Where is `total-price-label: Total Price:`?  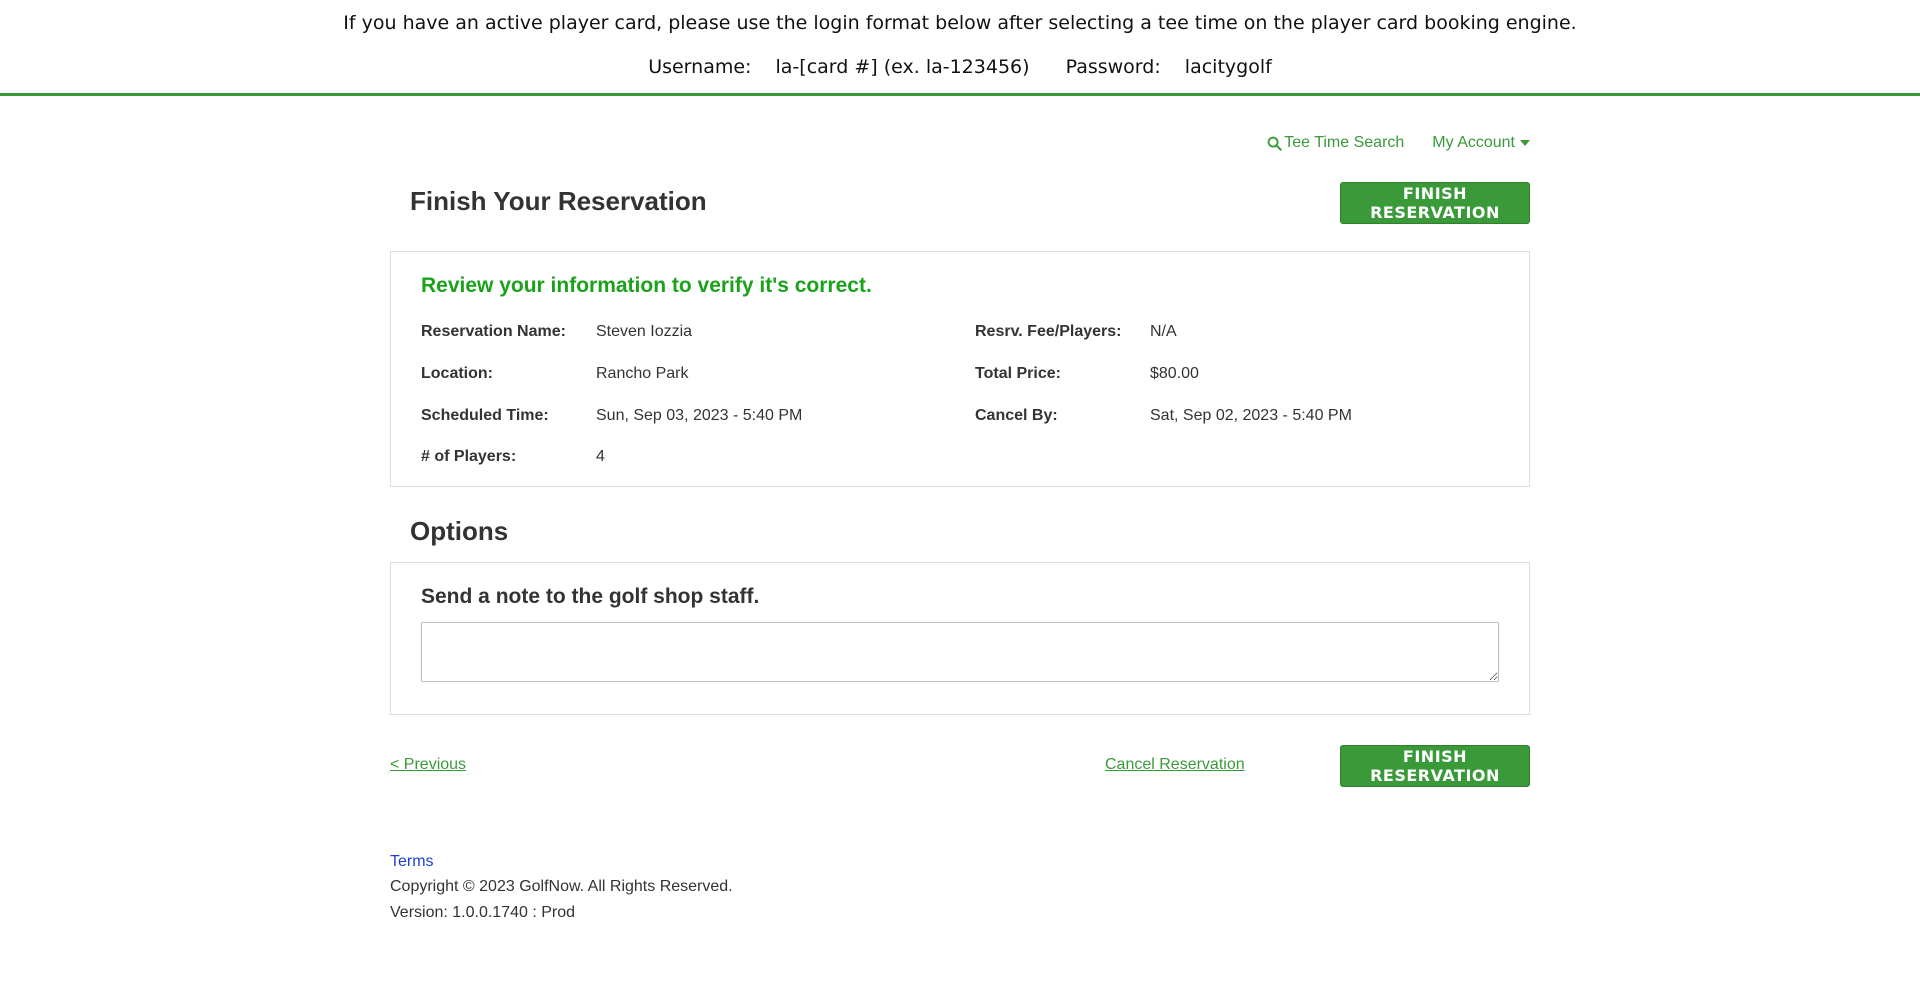 total-price-label: Total Price: is located at coordinates (1018, 373).